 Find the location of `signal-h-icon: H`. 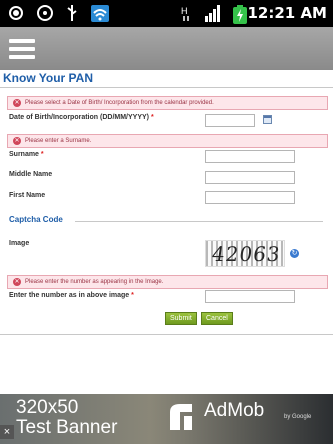

signal-h-icon: H is located at coordinates (185, 13).